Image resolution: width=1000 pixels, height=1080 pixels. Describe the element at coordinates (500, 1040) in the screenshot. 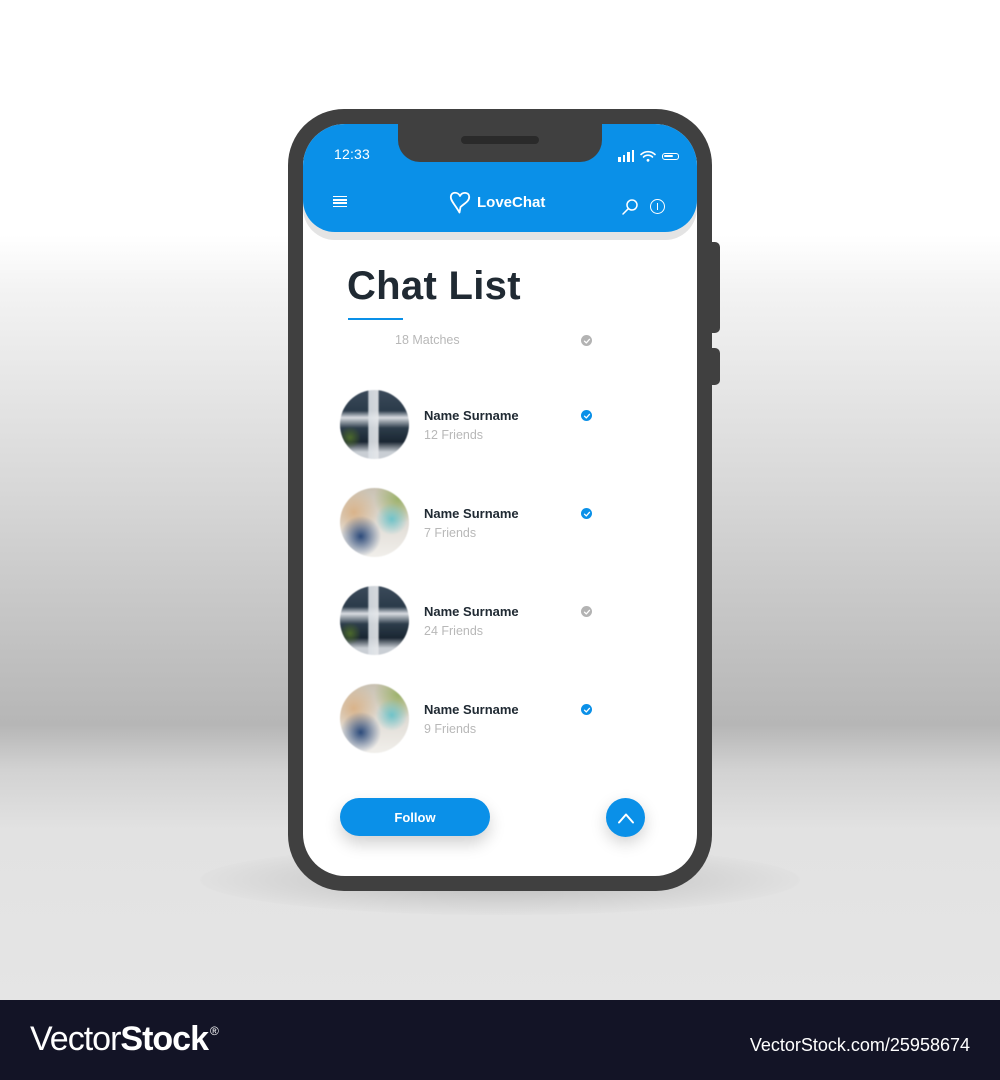

I see `watermark-footer: VectorStock ® VectorStock.com/25958674` at that location.